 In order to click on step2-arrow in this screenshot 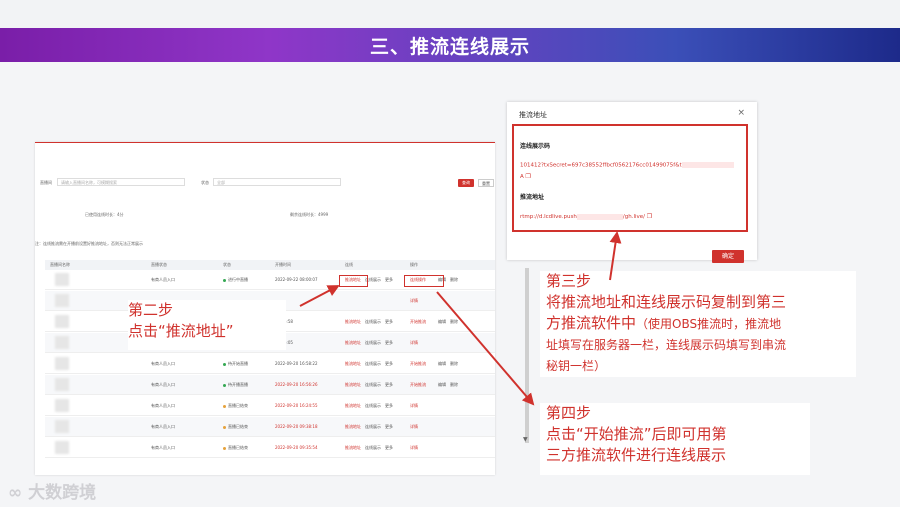, I will do `click(319, 296)`.